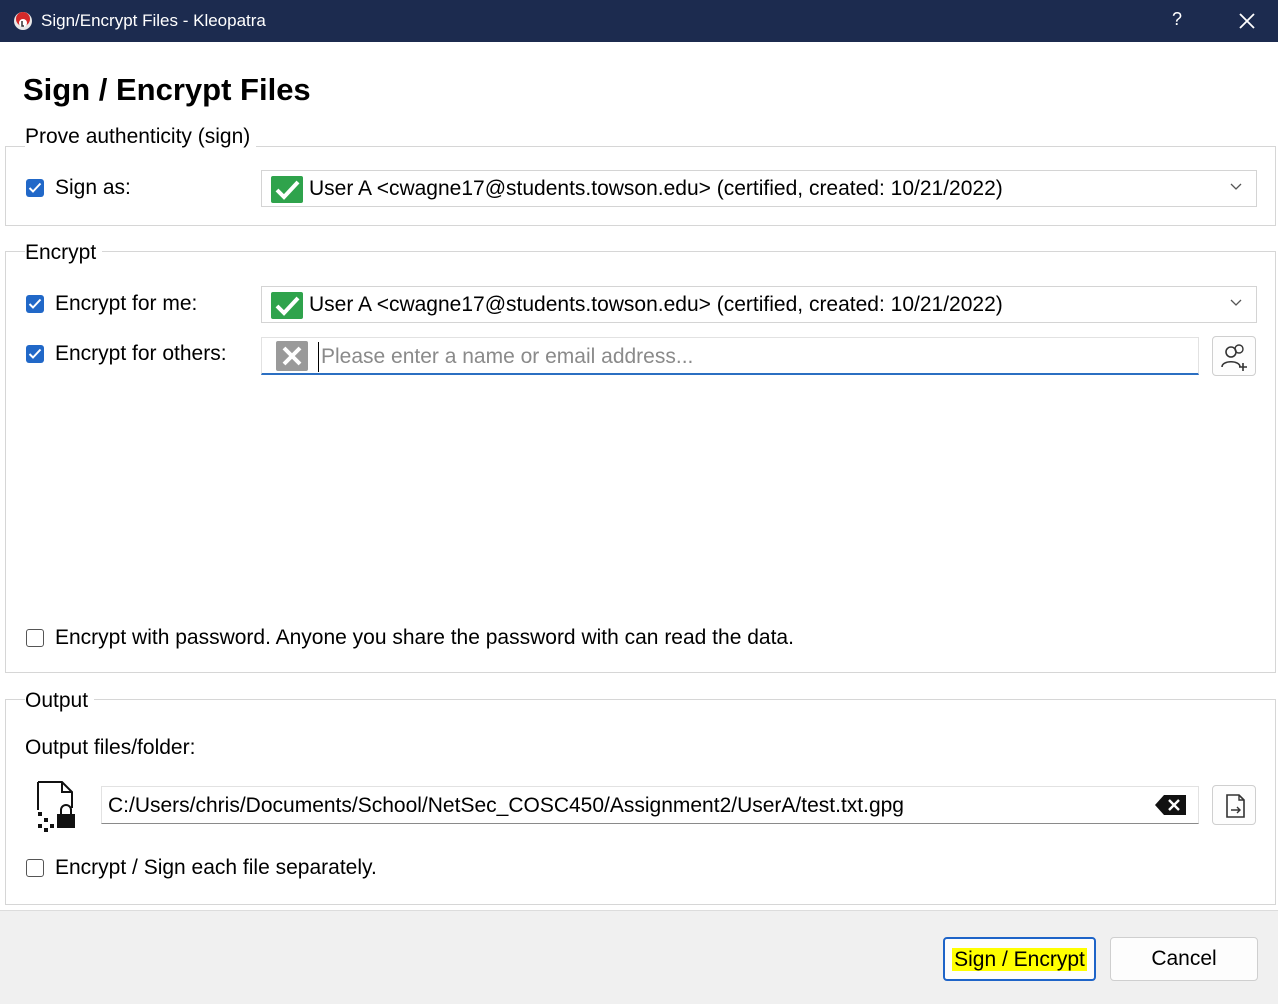  Describe the element at coordinates (56, 806) in the screenshot. I see `encrypted-file-icon` at that location.